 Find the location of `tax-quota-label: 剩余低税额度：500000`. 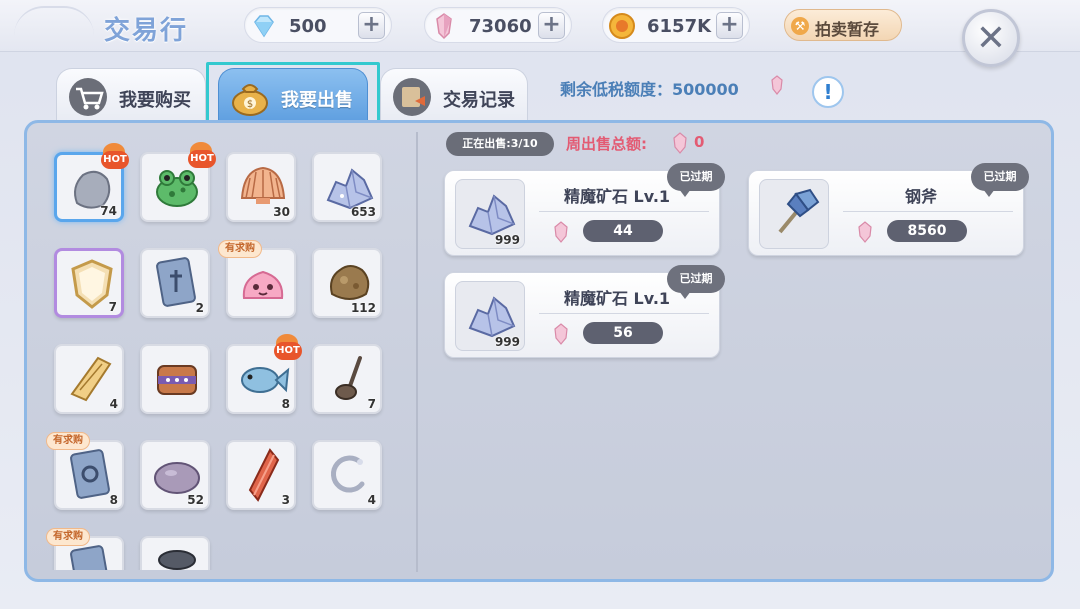

tax-quota-label: 剩余低税额度：500000 is located at coordinates (649, 89).